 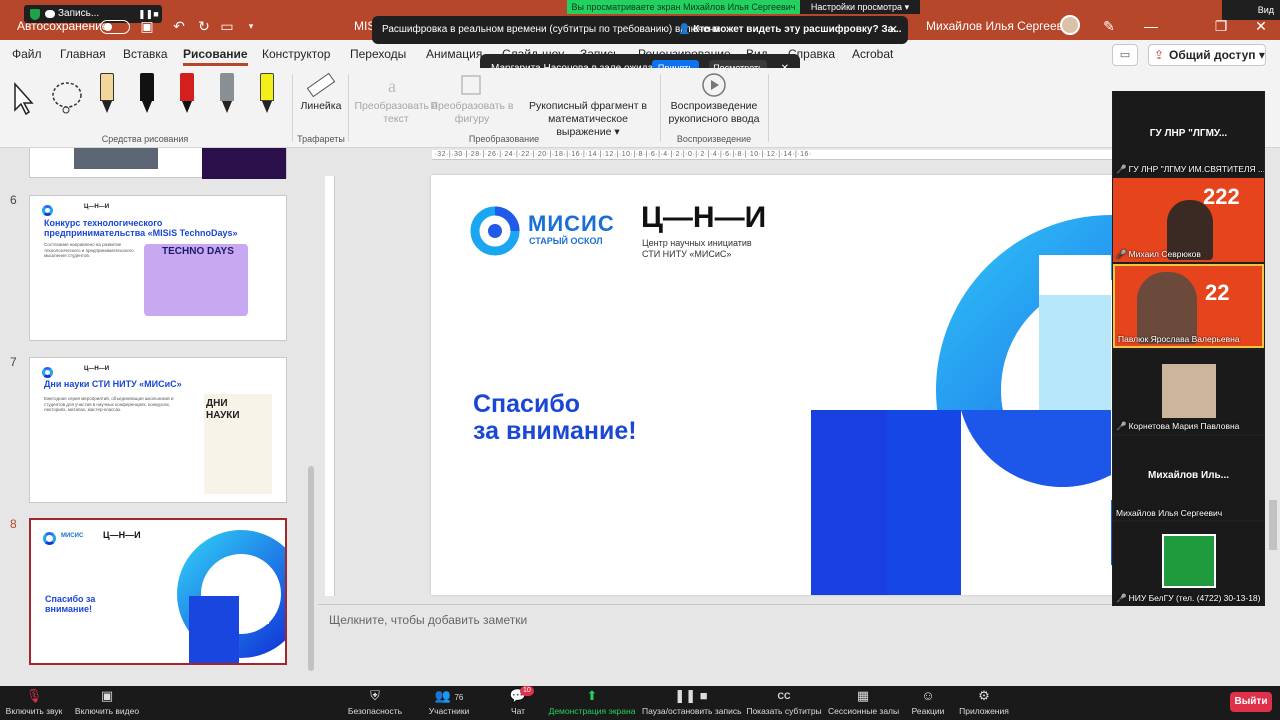 What do you see at coordinates (158, 591) in the screenshot?
I see `slide-thumbnail-8: МИСИС Ц—Н—И Спасибо за внимание!` at bounding box center [158, 591].